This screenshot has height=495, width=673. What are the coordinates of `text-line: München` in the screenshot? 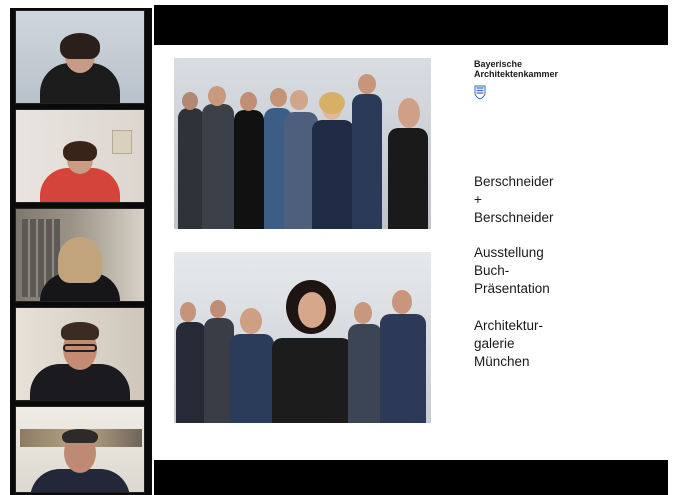 It's located at (502, 361).